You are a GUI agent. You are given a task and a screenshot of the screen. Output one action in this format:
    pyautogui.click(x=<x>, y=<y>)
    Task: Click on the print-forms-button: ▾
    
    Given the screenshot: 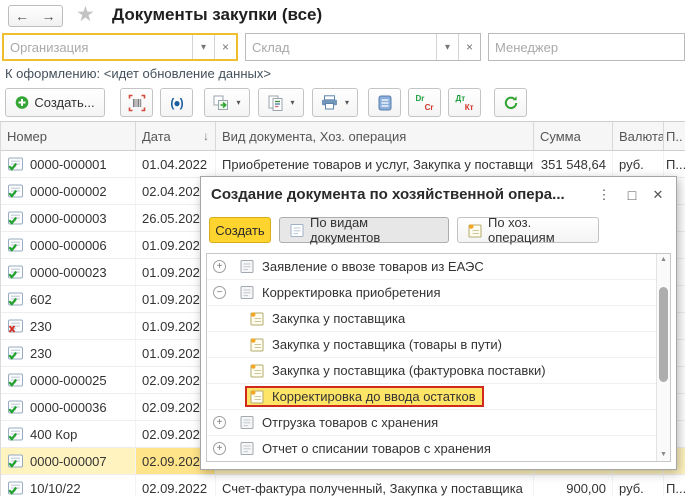 What is the action you would take?
    pyautogui.click(x=281, y=102)
    